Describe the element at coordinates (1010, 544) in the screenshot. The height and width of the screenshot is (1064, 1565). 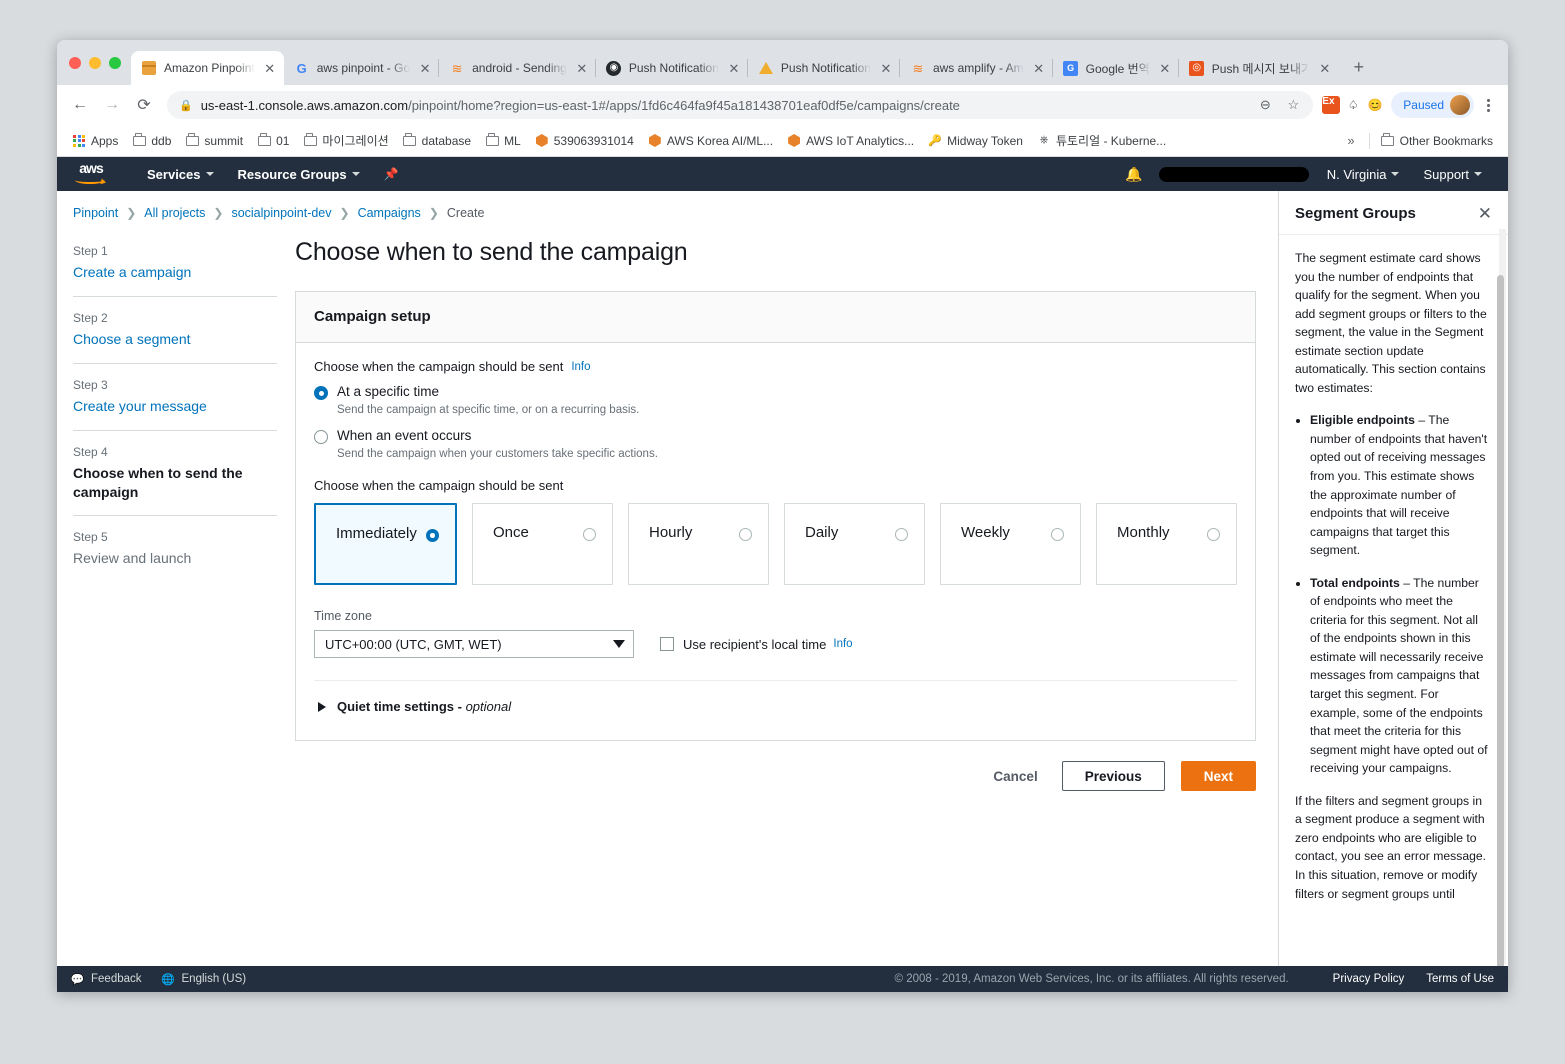
I see `frequency-card-weekly: Weekly` at that location.